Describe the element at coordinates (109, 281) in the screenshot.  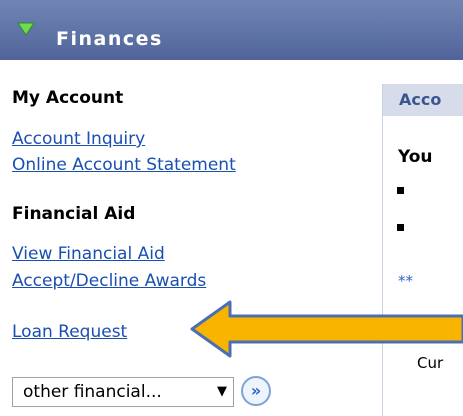
I see `accept-decline-awards-link: Accept/Decline Awards` at that location.